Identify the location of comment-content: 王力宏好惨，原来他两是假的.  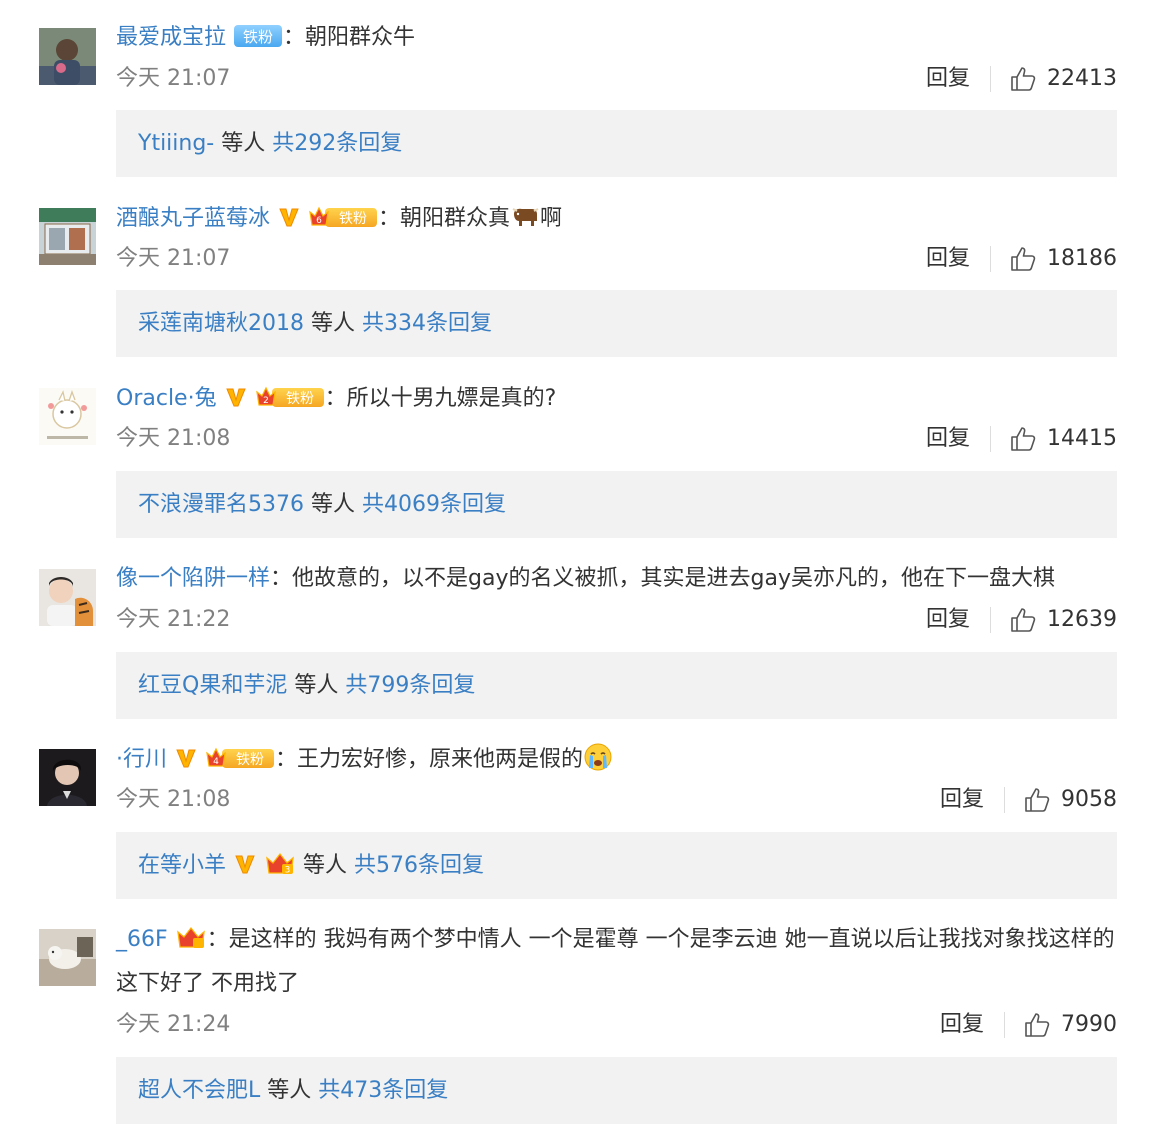
(440, 759).